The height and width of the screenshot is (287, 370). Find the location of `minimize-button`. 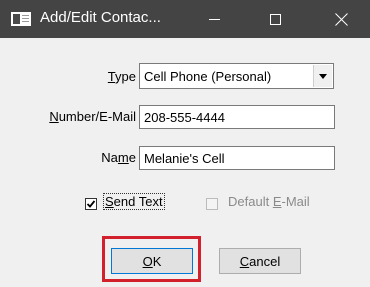

minimize-button is located at coordinates (214, 19).